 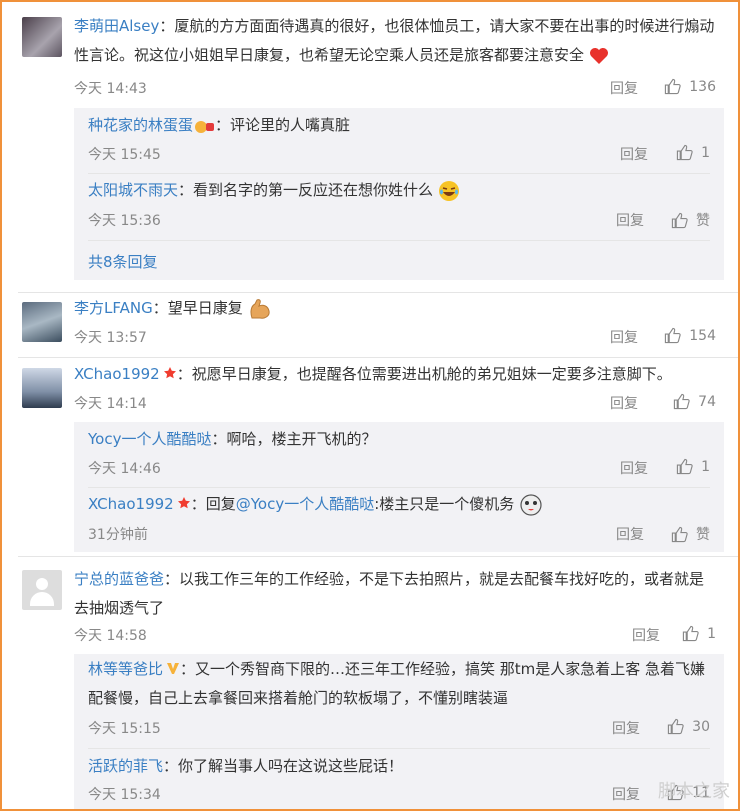 What do you see at coordinates (305, 504) in the screenshot?
I see `mention-link: @Yocy一个人酷酷哒` at bounding box center [305, 504].